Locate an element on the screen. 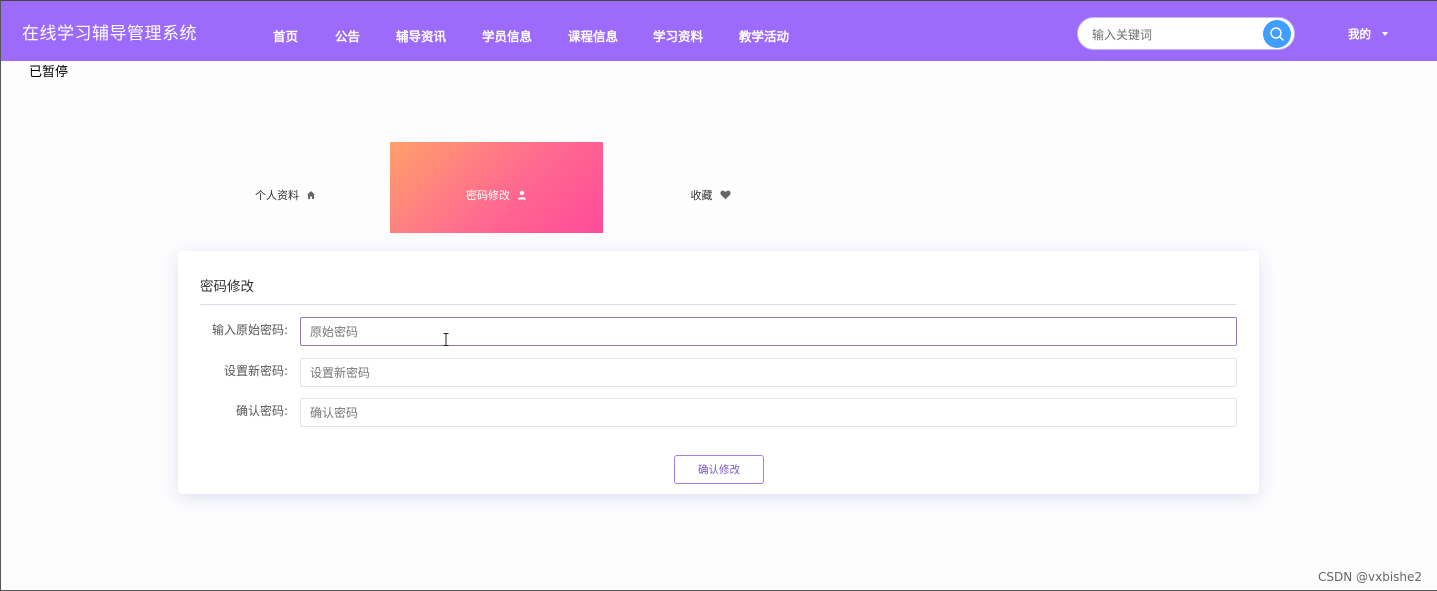  nav-item-tutoring-news: 辅导资讯 is located at coordinates (421, 35).